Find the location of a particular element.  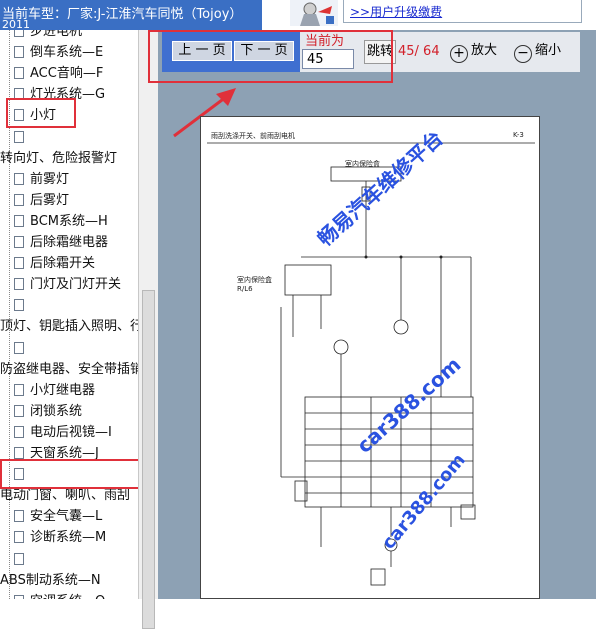

tree-item-label: 电动后视镜—I is located at coordinates (71, 432).